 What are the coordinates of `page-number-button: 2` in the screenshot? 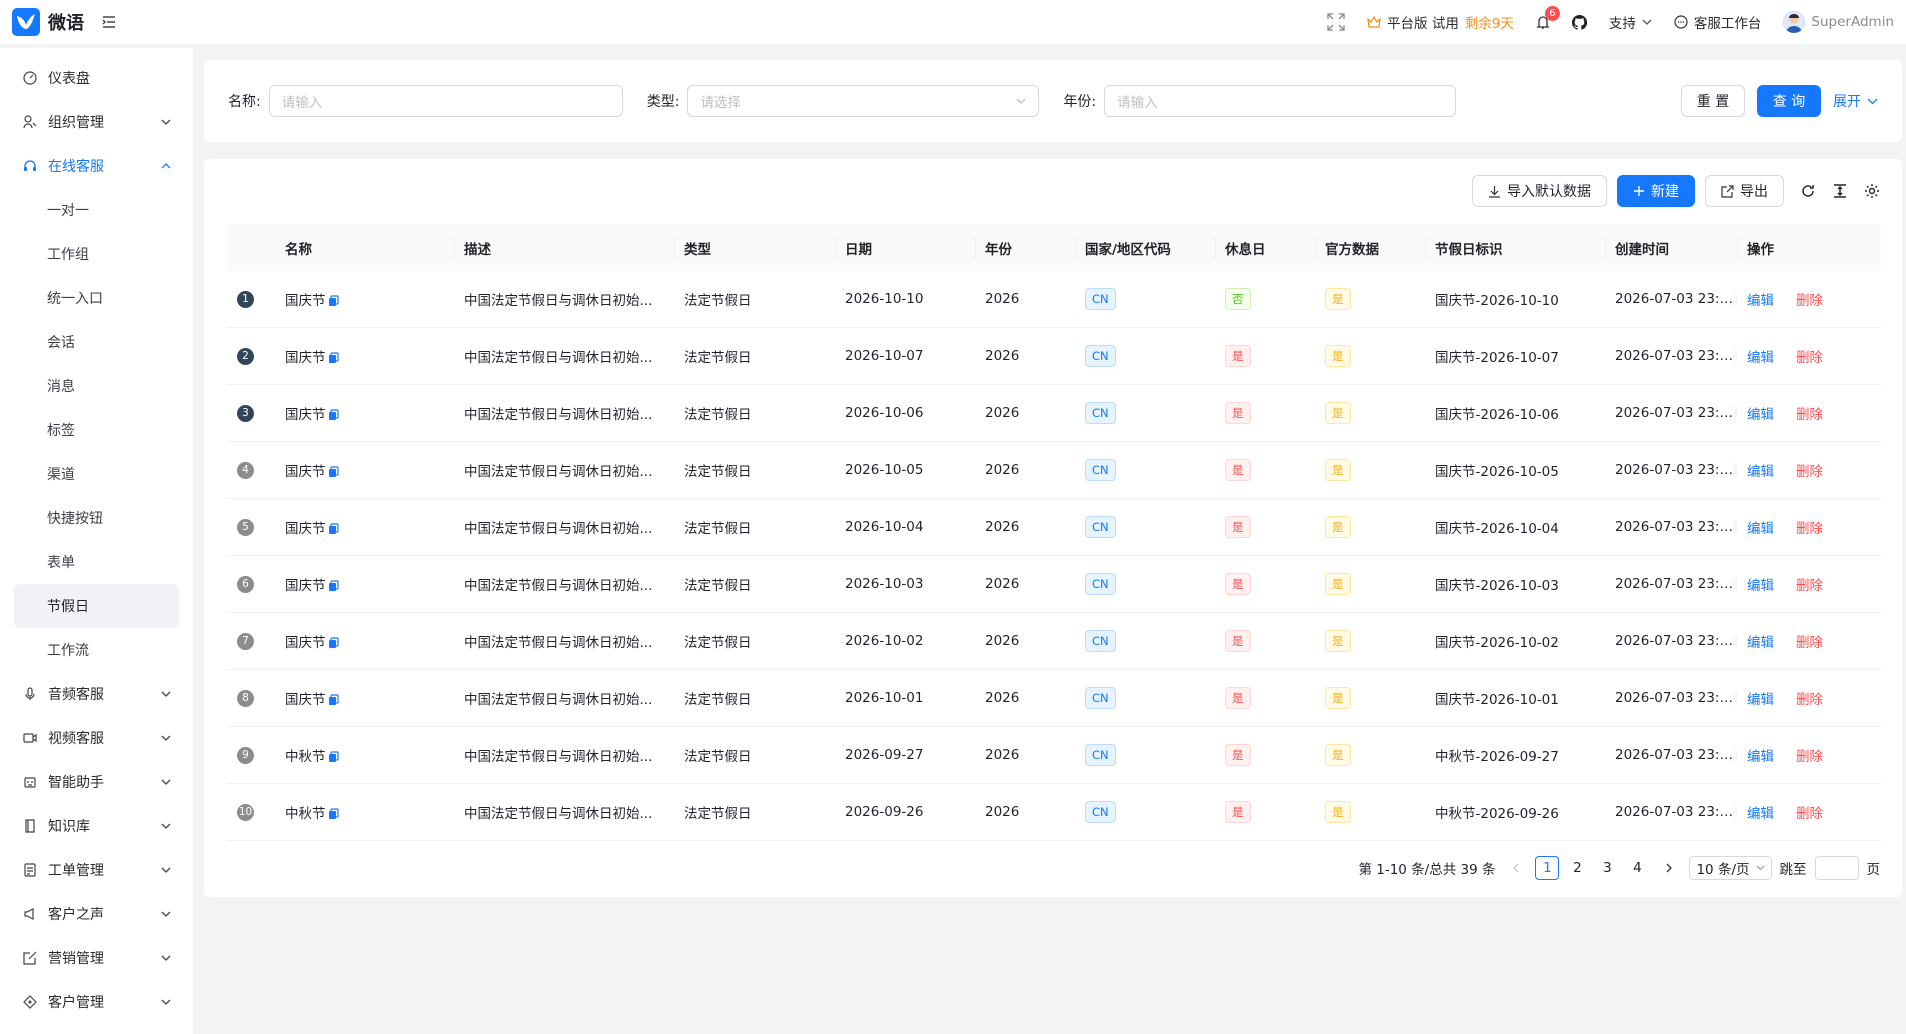 It's located at (1577, 868).